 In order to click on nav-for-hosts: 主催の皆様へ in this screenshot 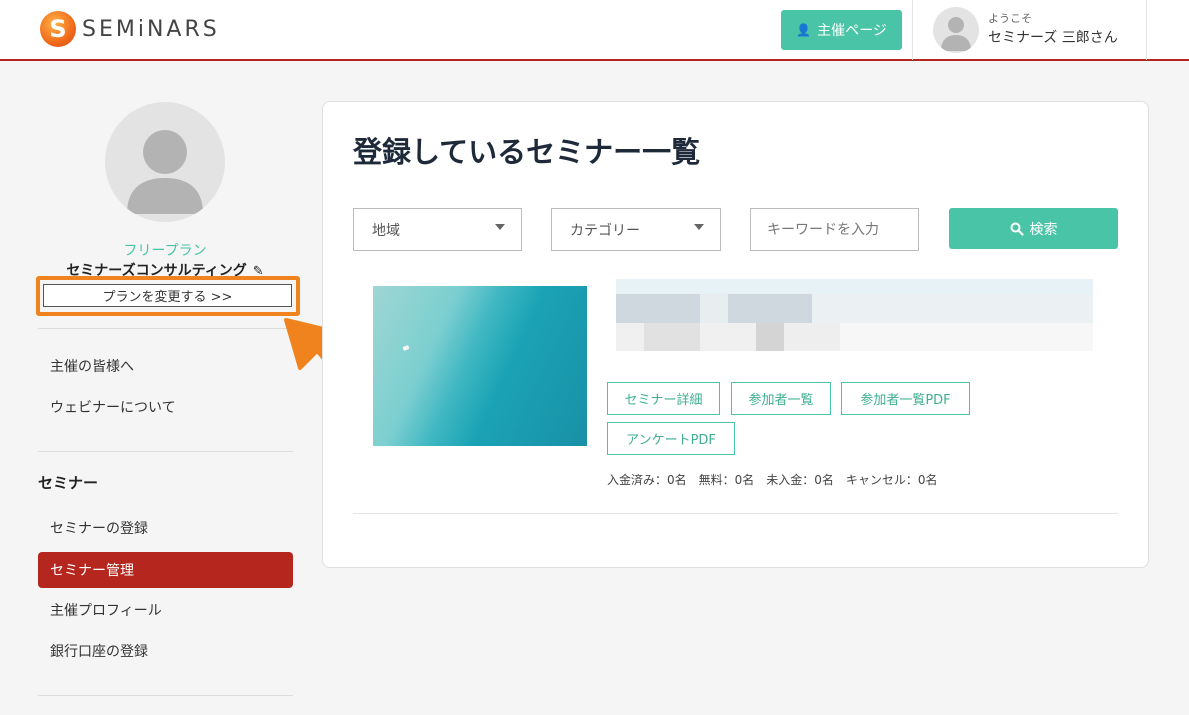, I will do `click(165, 366)`.